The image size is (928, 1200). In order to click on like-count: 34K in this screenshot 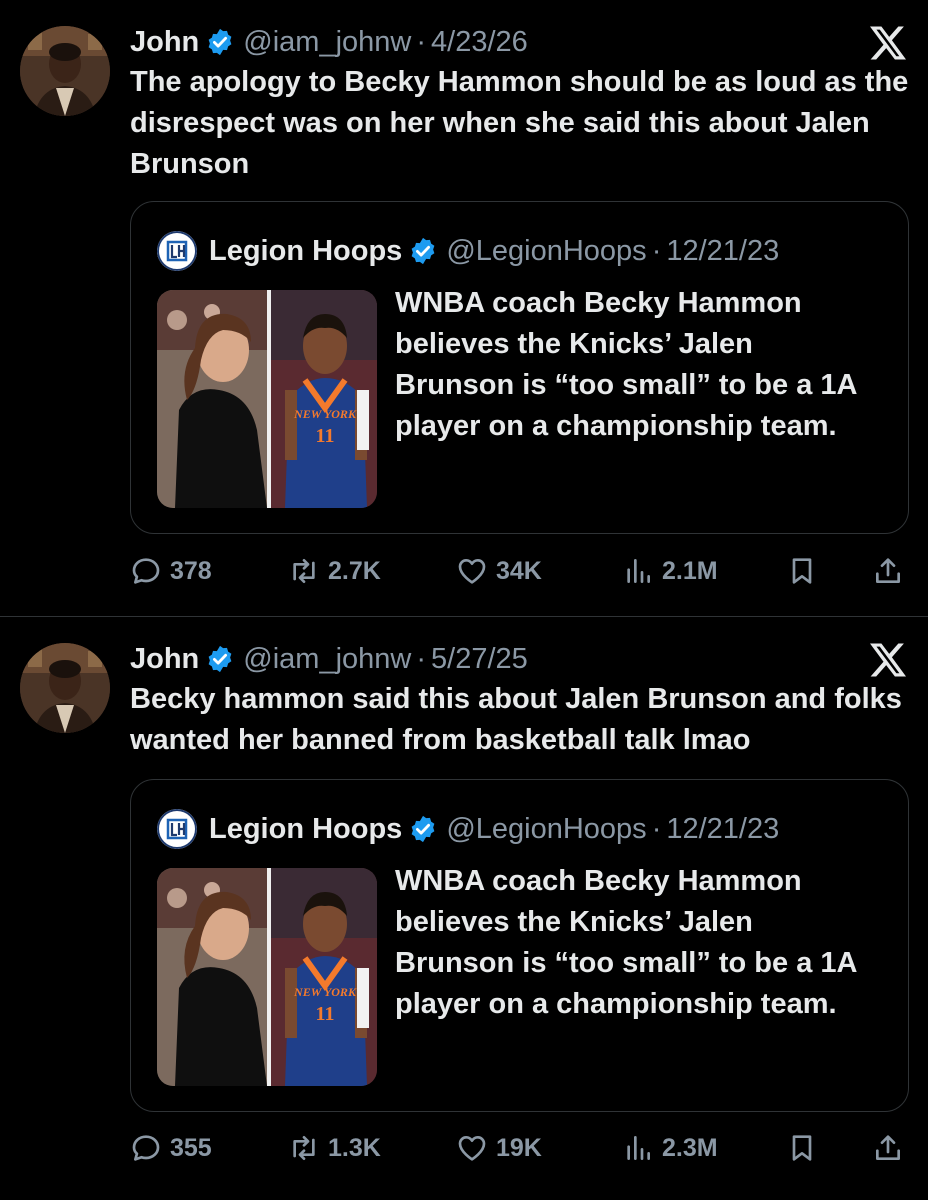, I will do `click(519, 570)`.